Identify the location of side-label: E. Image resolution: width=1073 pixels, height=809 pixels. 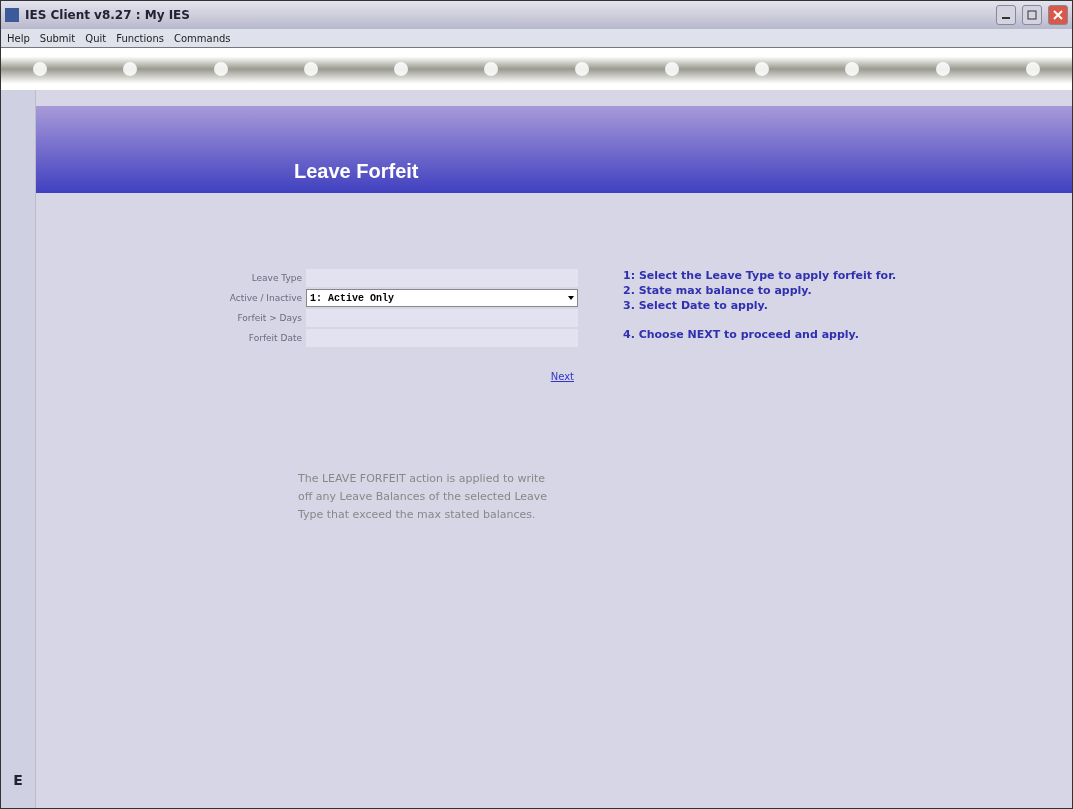
(18, 780).